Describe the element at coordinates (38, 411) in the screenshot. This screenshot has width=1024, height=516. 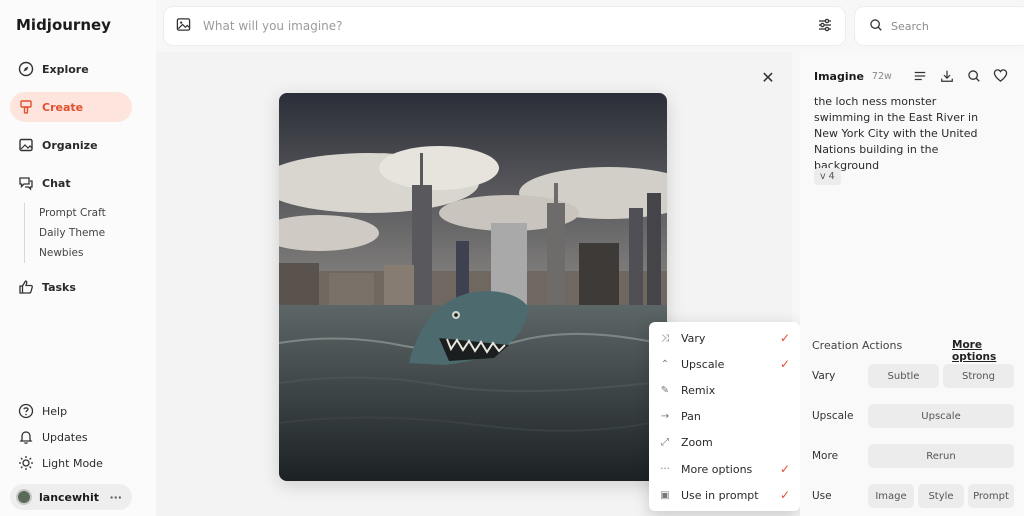
I see `sidebar-item-help: Help` at that location.